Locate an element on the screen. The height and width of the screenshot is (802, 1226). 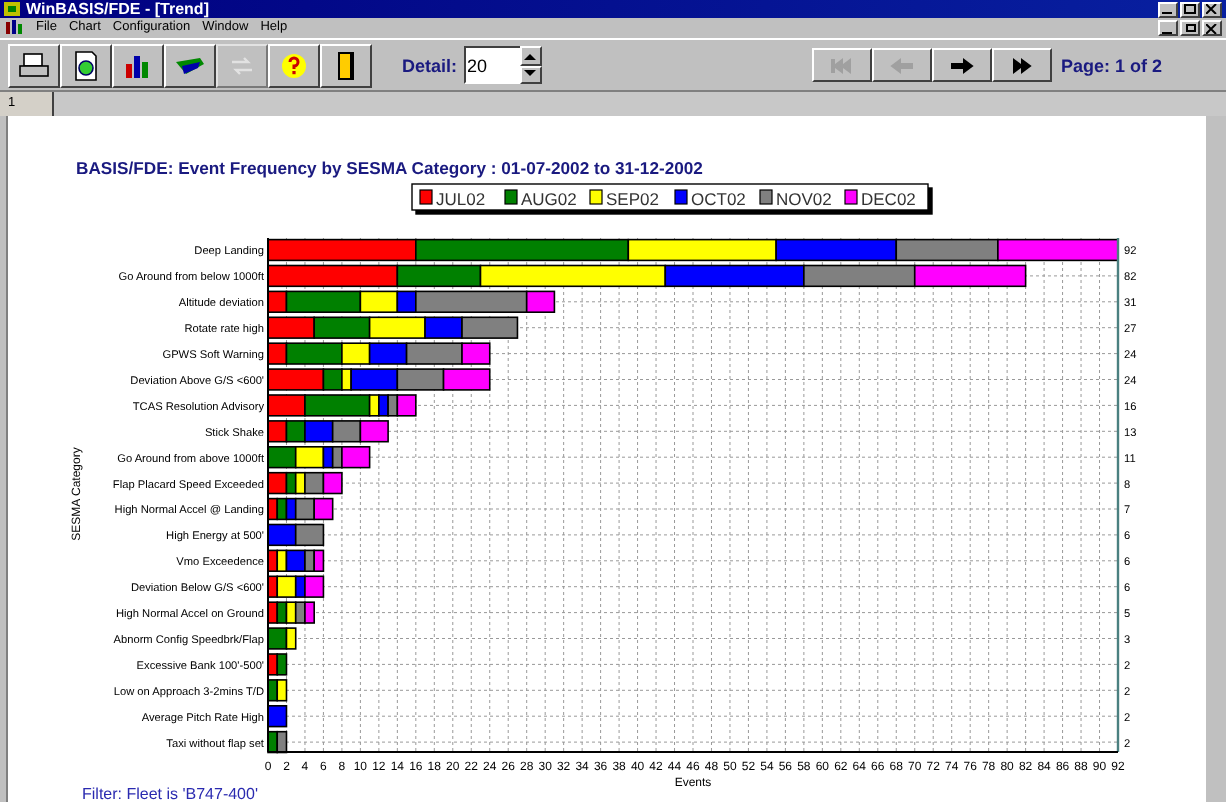
window-title: WinBASIS/FDE - [Trend] is located at coordinates (117, 9).